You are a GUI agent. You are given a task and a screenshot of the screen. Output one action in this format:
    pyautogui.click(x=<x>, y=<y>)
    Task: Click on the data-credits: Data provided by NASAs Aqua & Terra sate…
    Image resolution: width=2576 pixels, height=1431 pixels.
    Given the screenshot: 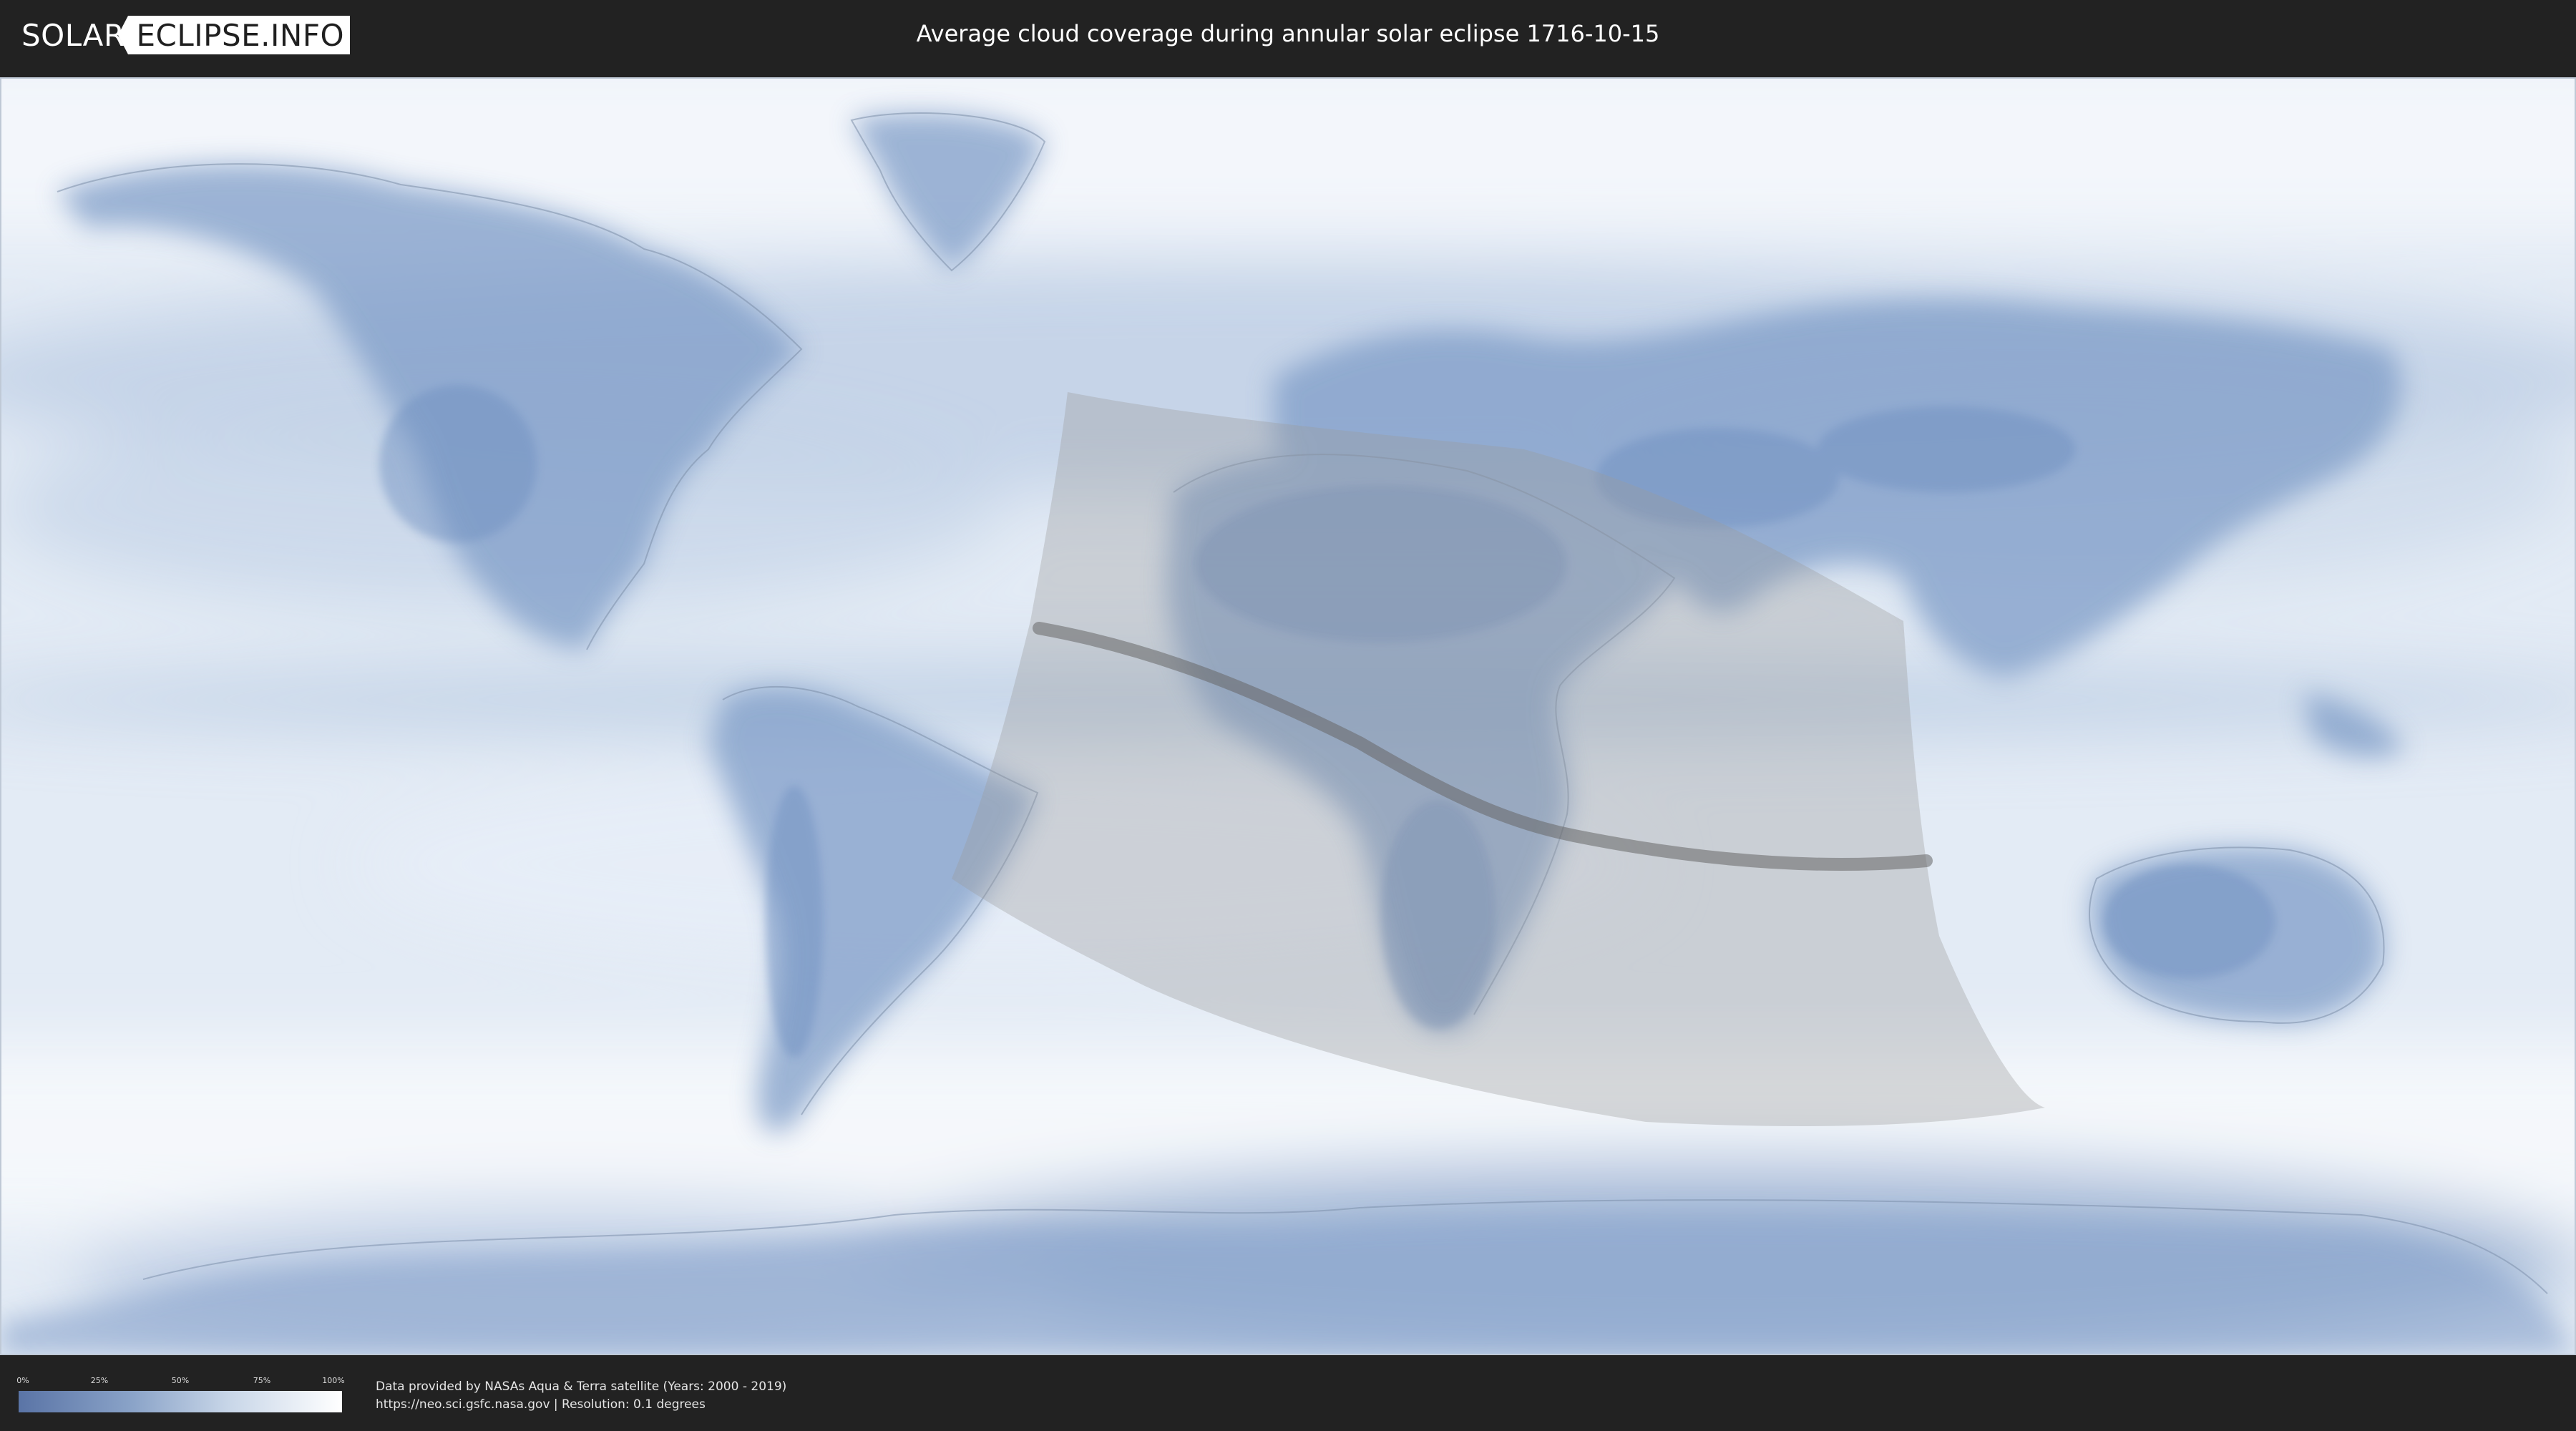 What is the action you would take?
    pyautogui.click(x=581, y=1396)
    